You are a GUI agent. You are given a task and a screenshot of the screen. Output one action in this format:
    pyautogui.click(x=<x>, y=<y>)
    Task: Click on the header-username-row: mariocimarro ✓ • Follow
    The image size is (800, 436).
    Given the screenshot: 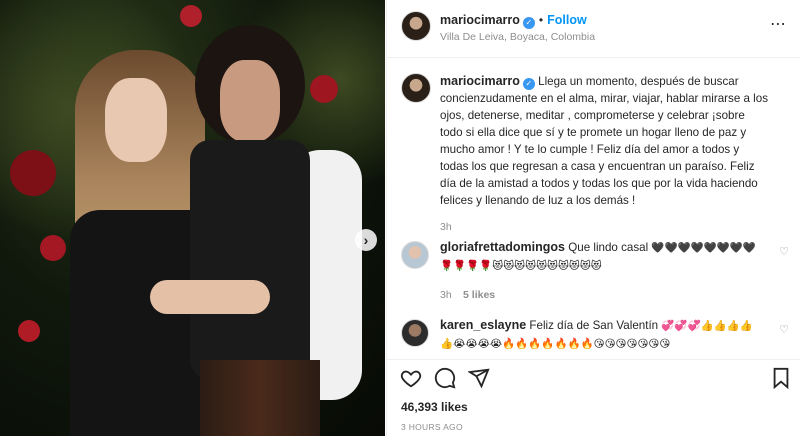 What is the action you would take?
    pyautogui.click(x=513, y=21)
    